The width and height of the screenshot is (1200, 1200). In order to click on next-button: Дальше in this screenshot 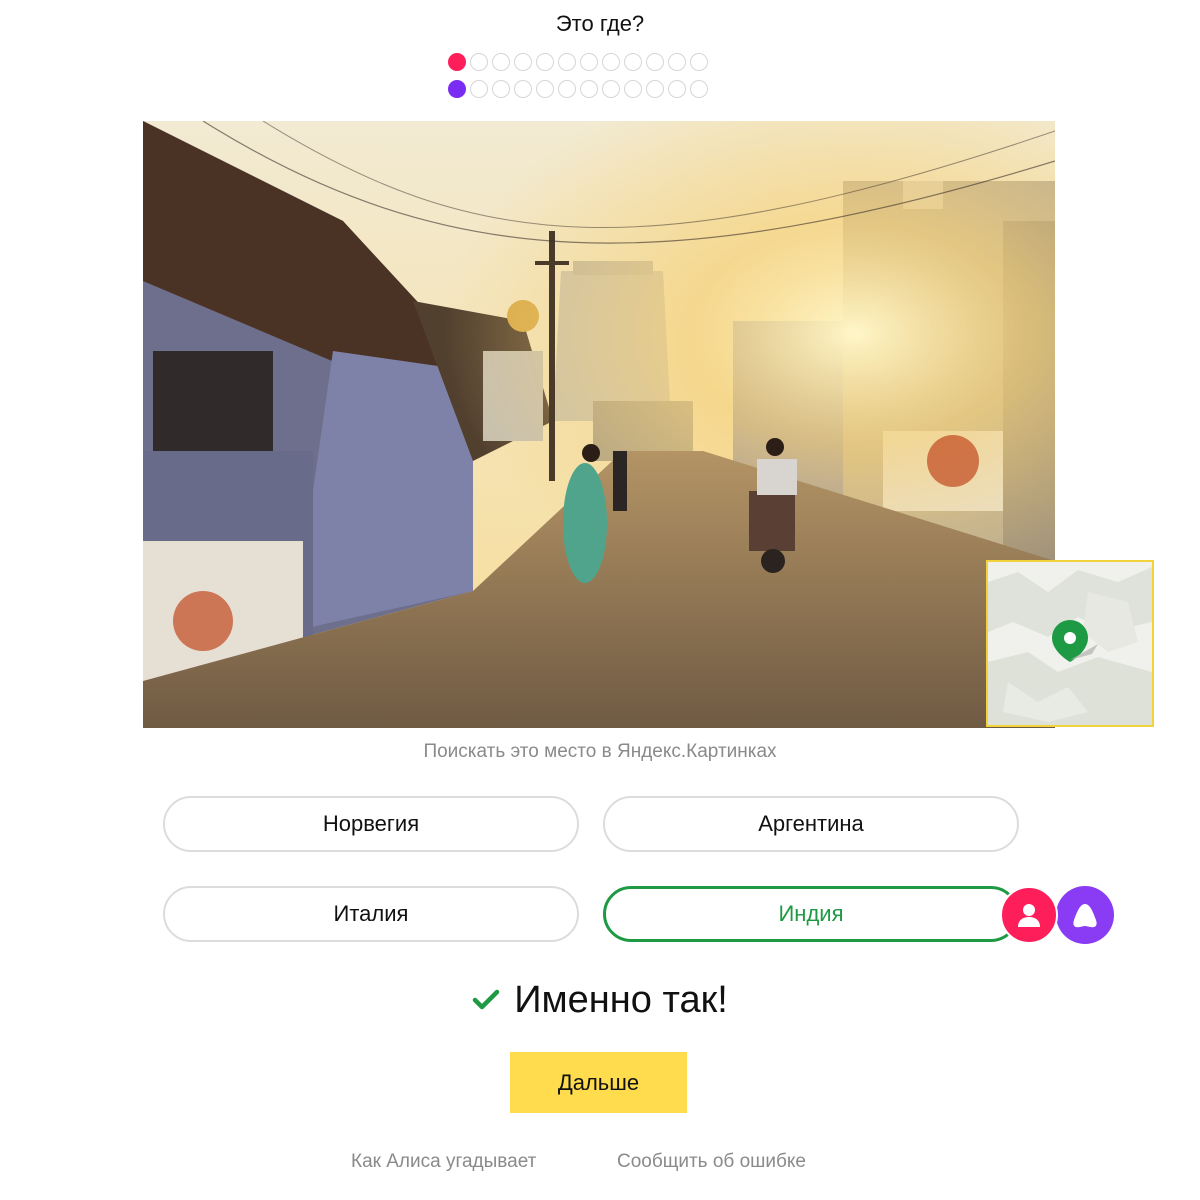, I will do `click(598, 1082)`.